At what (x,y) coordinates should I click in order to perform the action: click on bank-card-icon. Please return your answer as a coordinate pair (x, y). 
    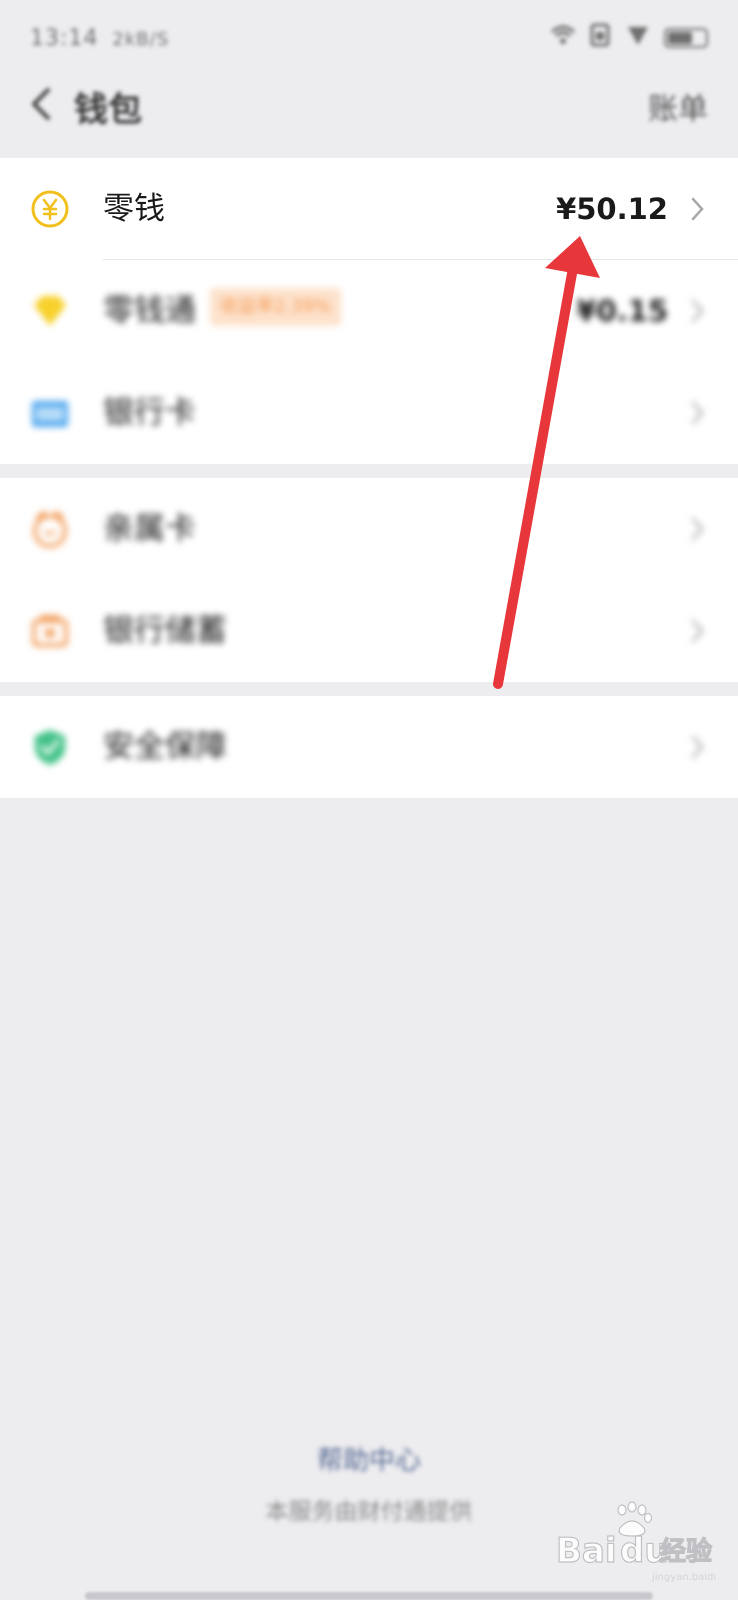
    Looking at the image, I should click on (50, 413).